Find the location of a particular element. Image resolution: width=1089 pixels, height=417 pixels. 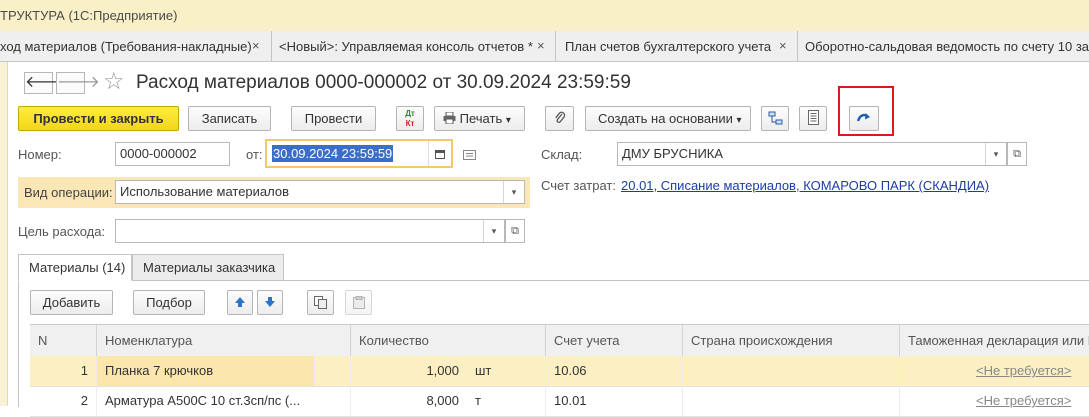

structure-button is located at coordinates (775, 118).